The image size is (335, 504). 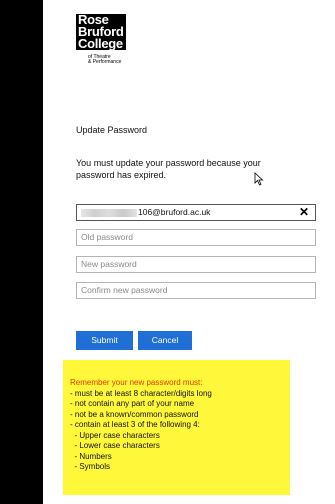 I want to click on rule-item: - contain at least 3 of the following 4:, so click(x=135, y=424).